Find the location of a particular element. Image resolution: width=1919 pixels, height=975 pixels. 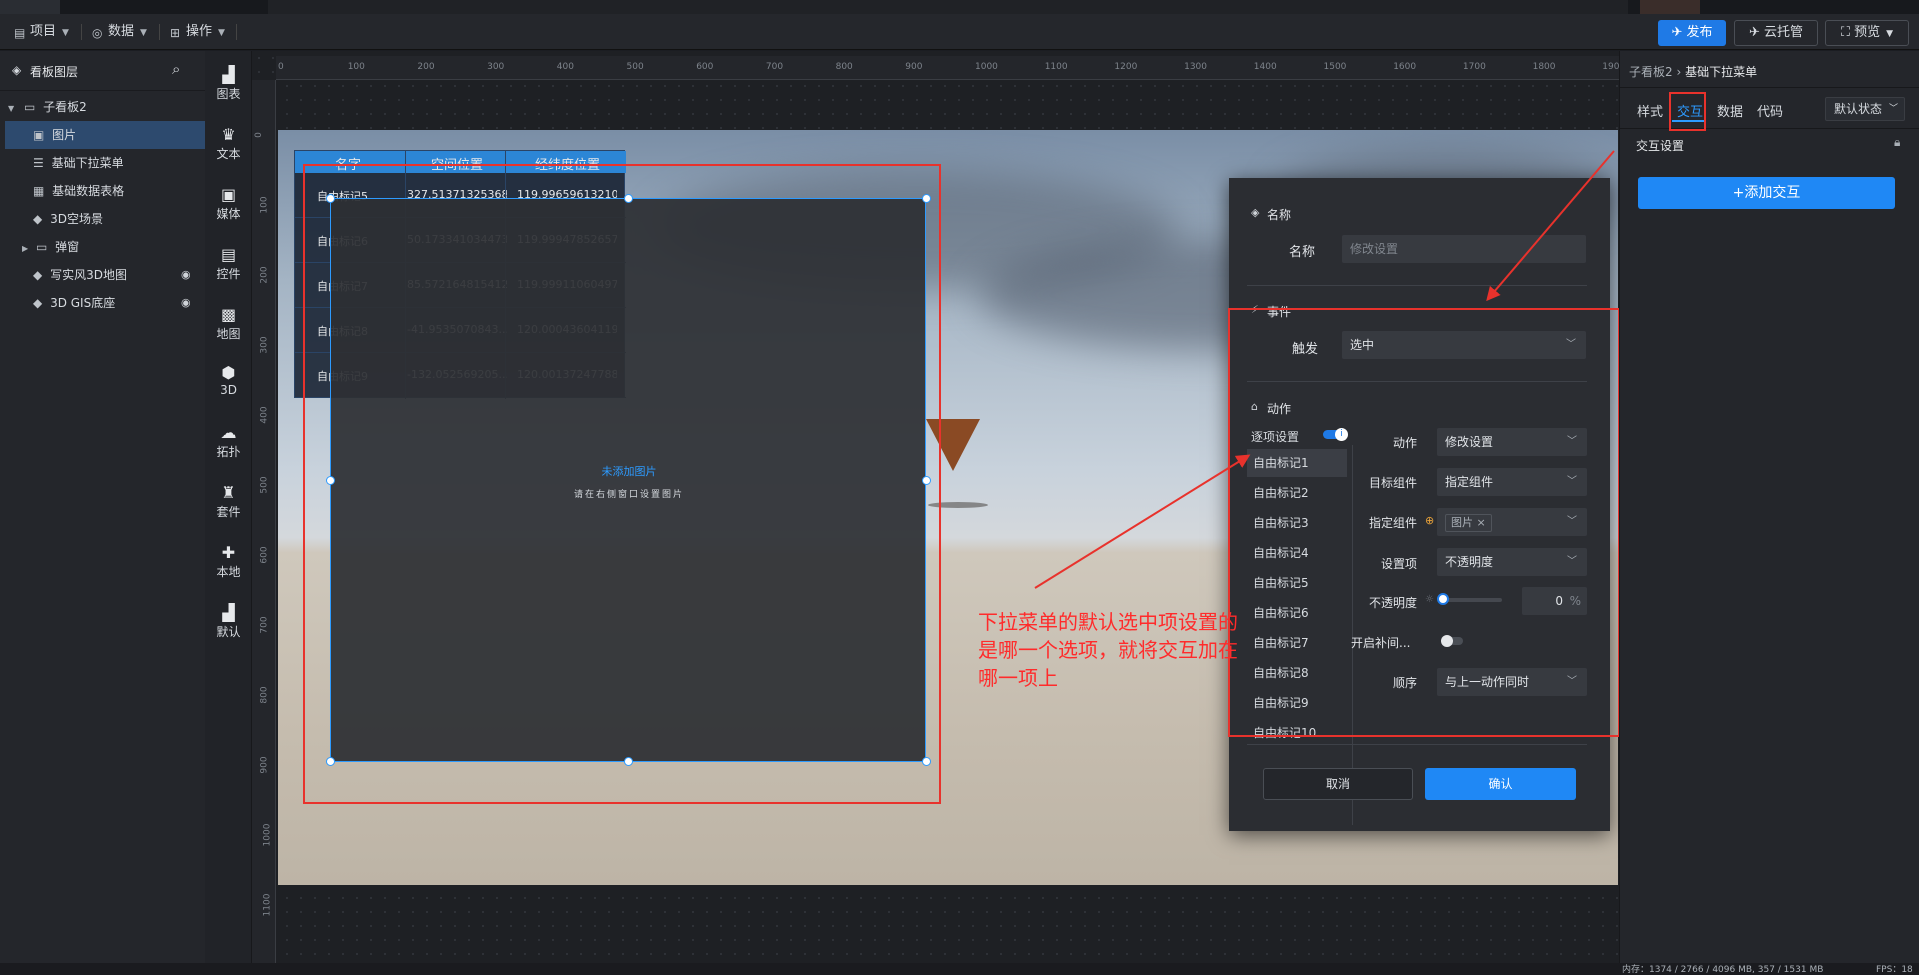

ruler-tick-label: 900 is located at coordinates (264, 765).